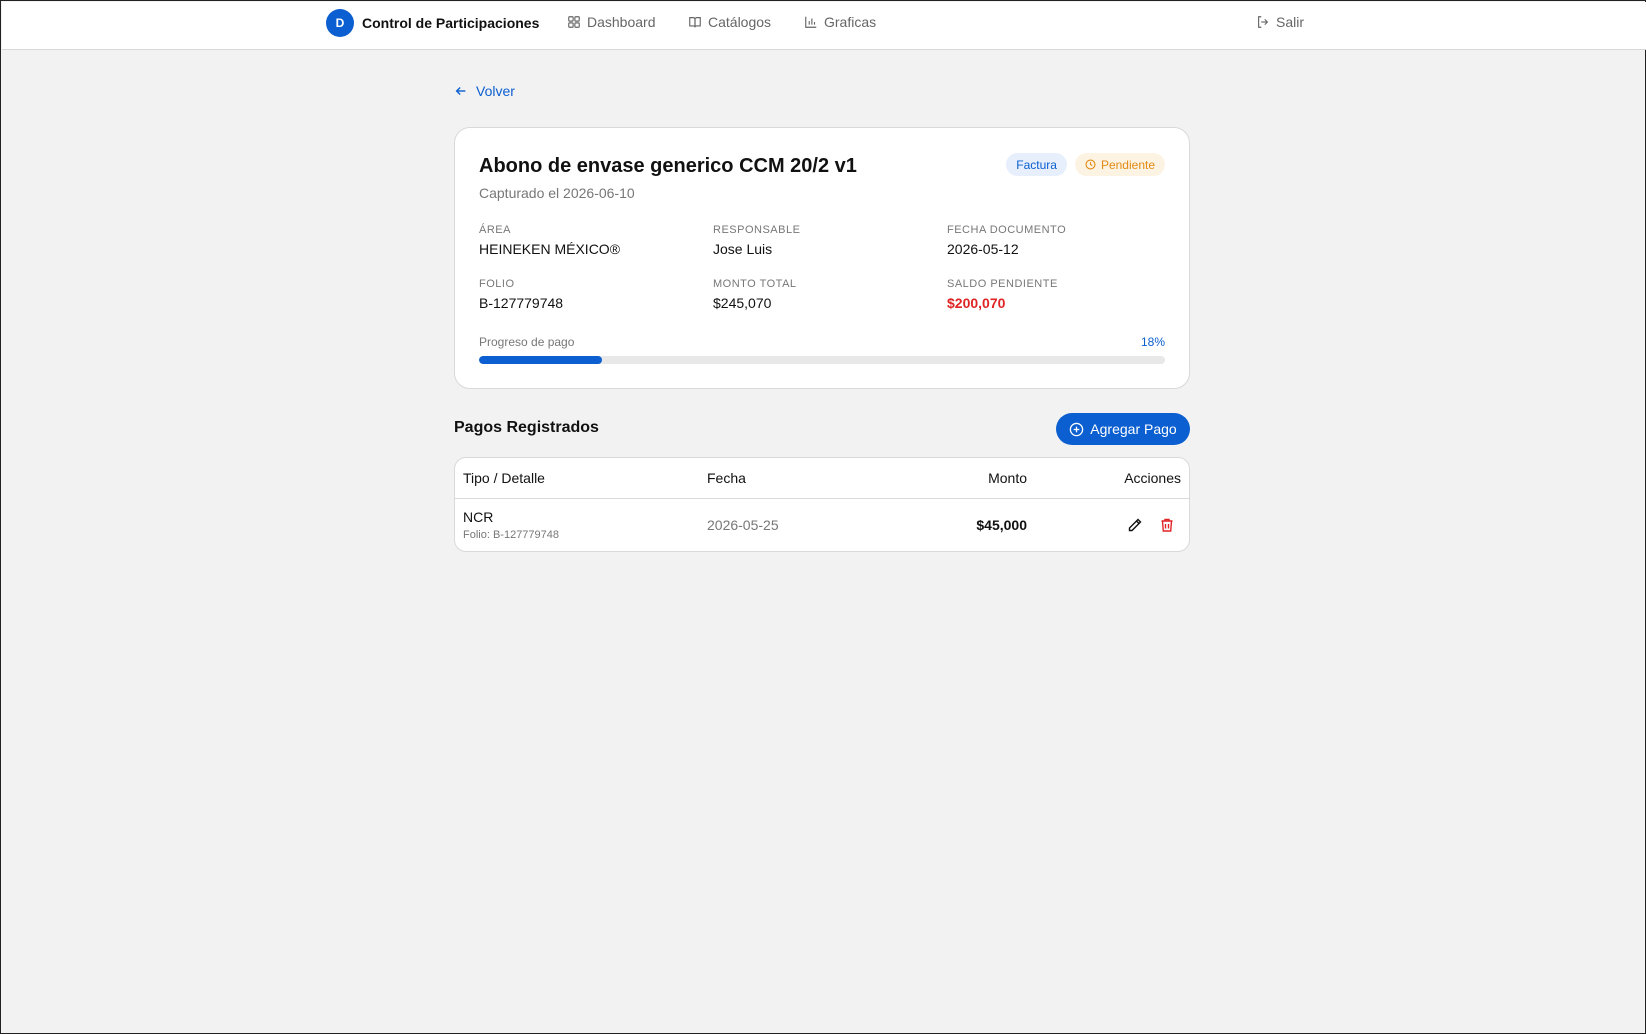  What do you see at coordinates (1152, 342) in the screenshot?
I see `progress-percent: 18%` at bounding box center [1152, 342].